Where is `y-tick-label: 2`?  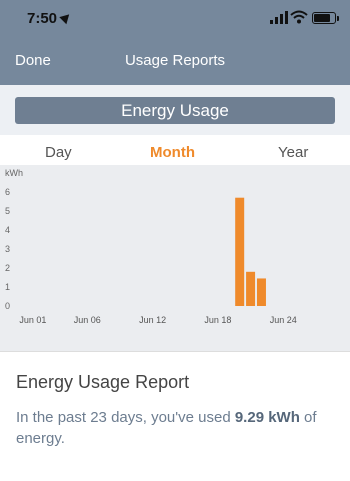
y-tick-label: 2 is located at coordinates (7, 268).